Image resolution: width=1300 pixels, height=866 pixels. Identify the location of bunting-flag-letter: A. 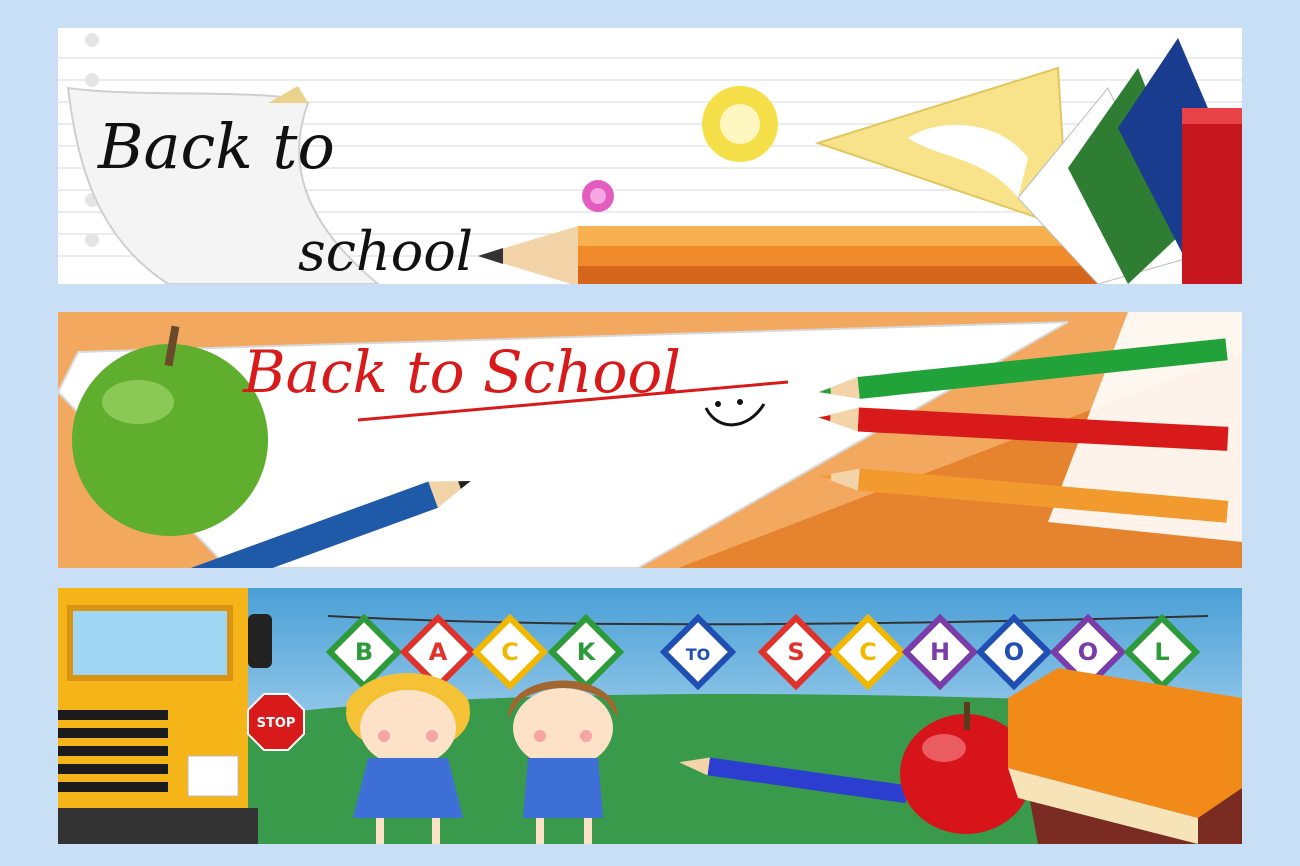
(438, 652).